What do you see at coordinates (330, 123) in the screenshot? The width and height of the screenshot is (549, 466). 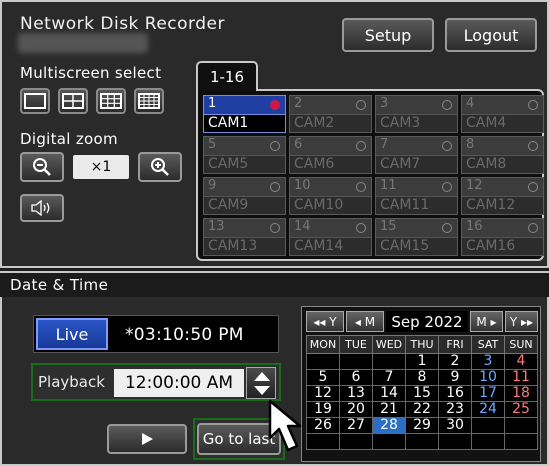 I see `camera-name: CAM2` at bounding box center [330, 123].